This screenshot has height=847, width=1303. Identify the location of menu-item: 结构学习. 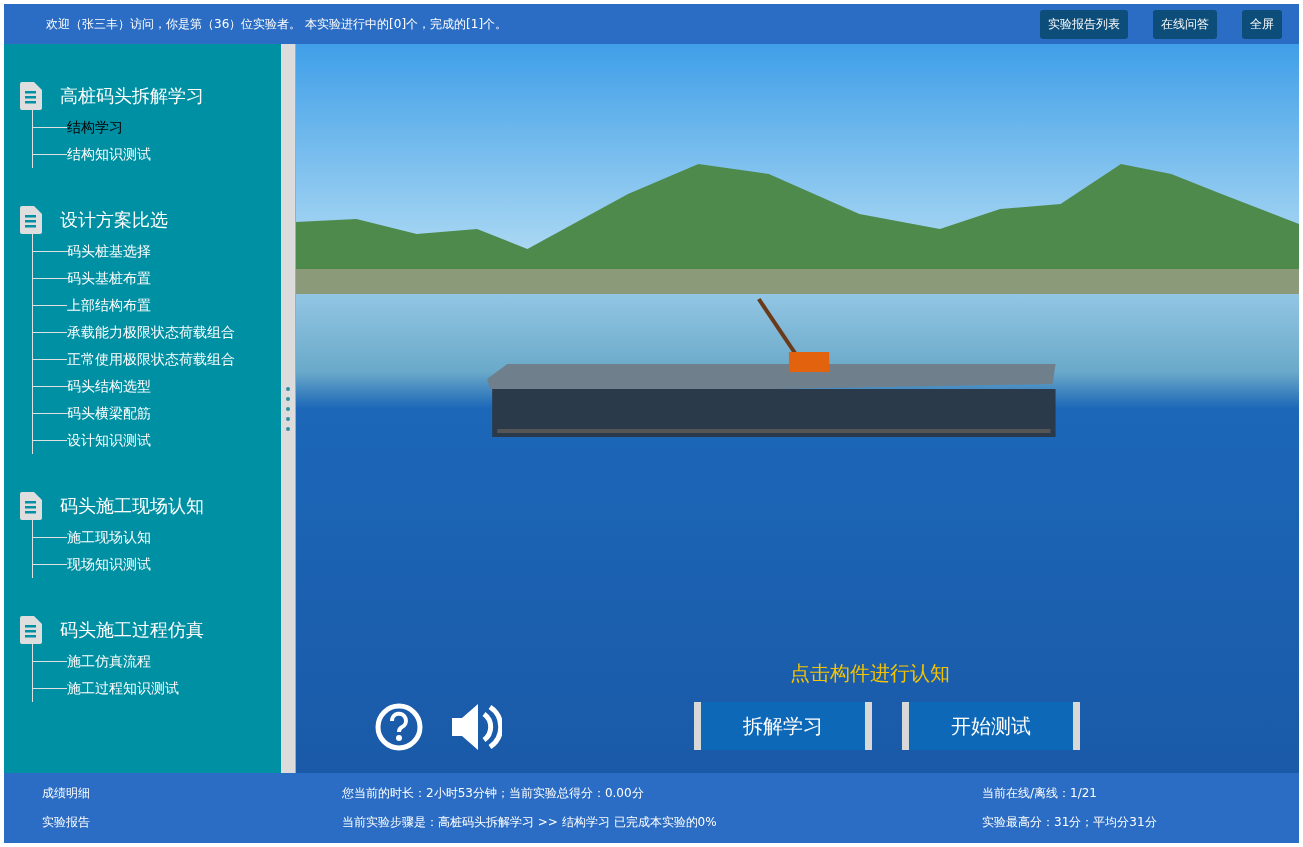
(95, 127).